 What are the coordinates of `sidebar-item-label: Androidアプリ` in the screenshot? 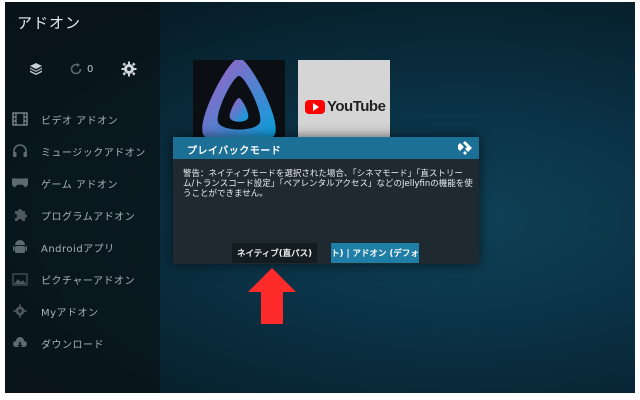 It's located at (78, 249).